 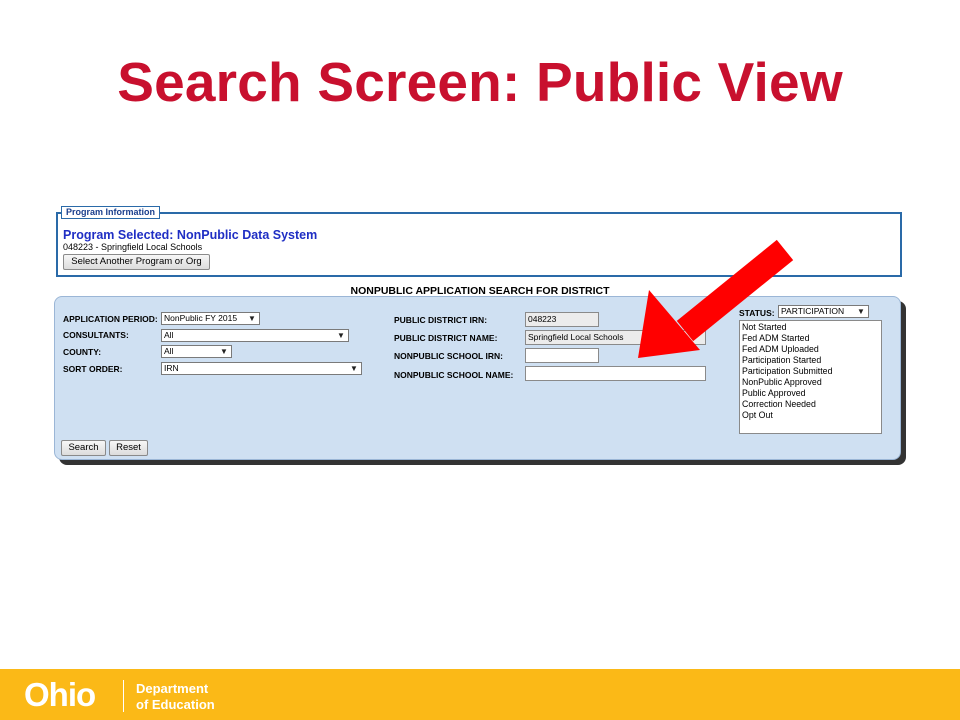 I want to click on ohio-logo: Ohio, so click(x=60, y=694).